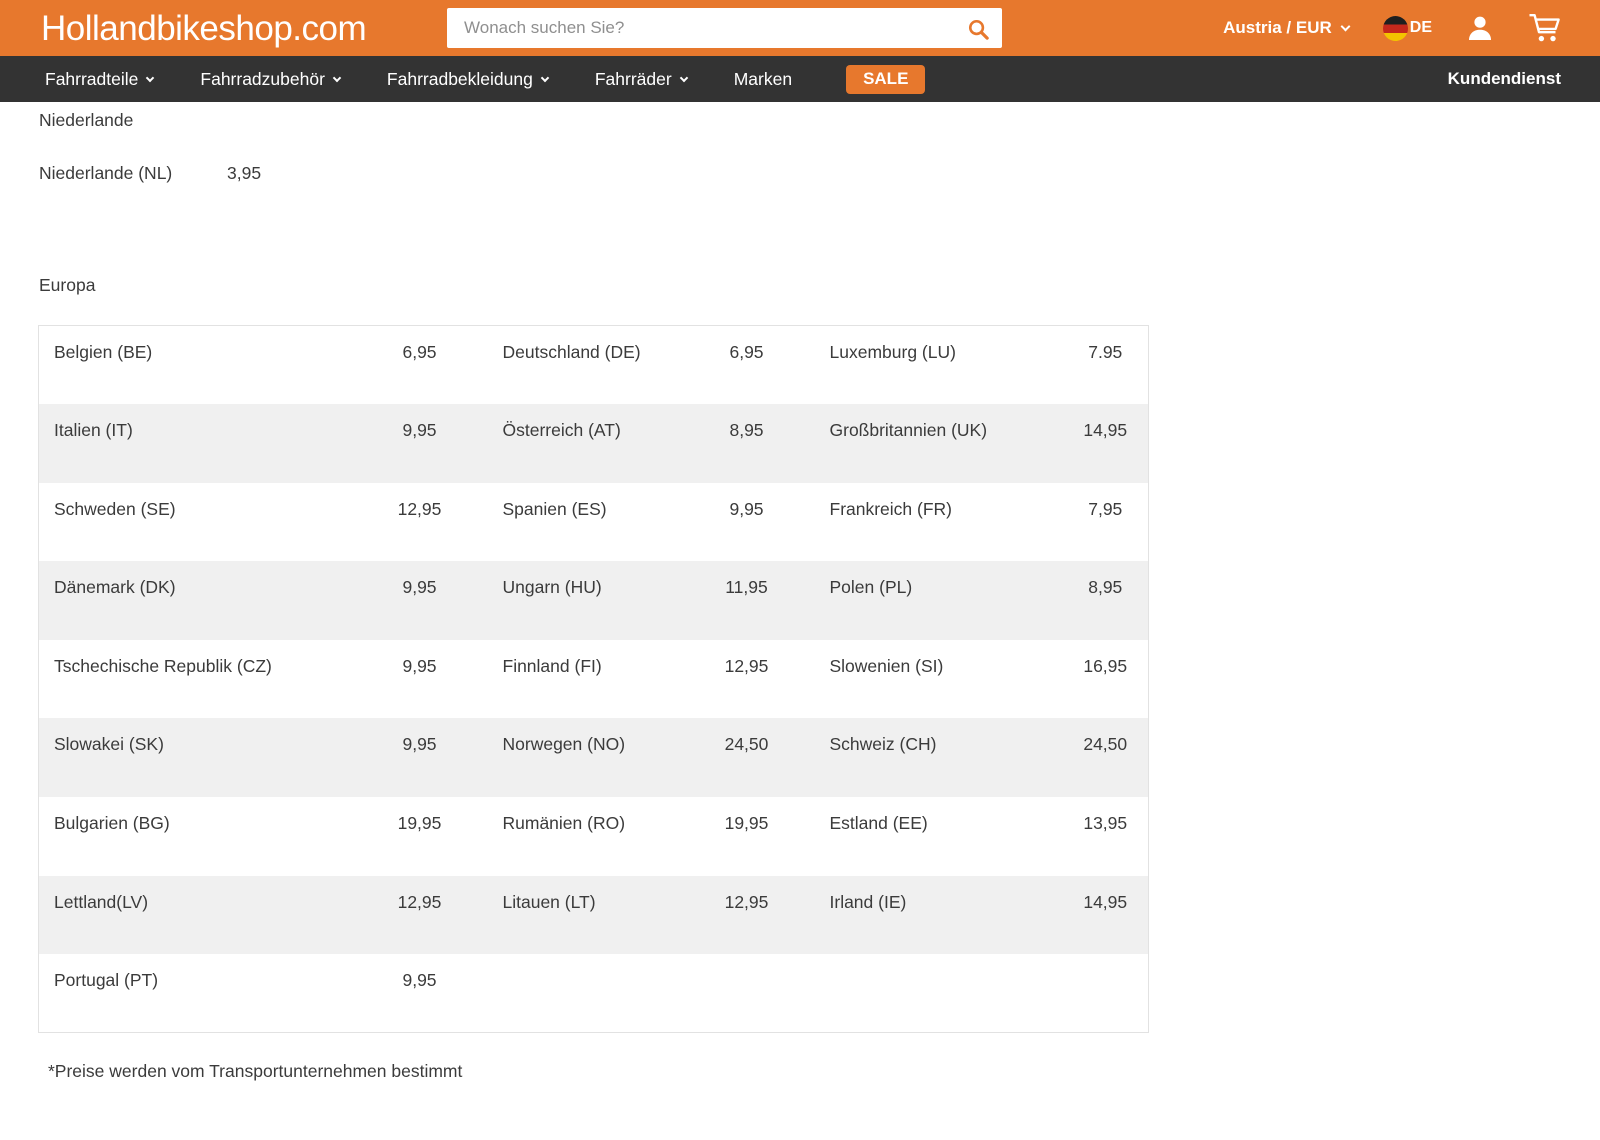  I want to click on nav-item-fahrradbekleidung: Fahrradbekleidung, so click(468, 79).